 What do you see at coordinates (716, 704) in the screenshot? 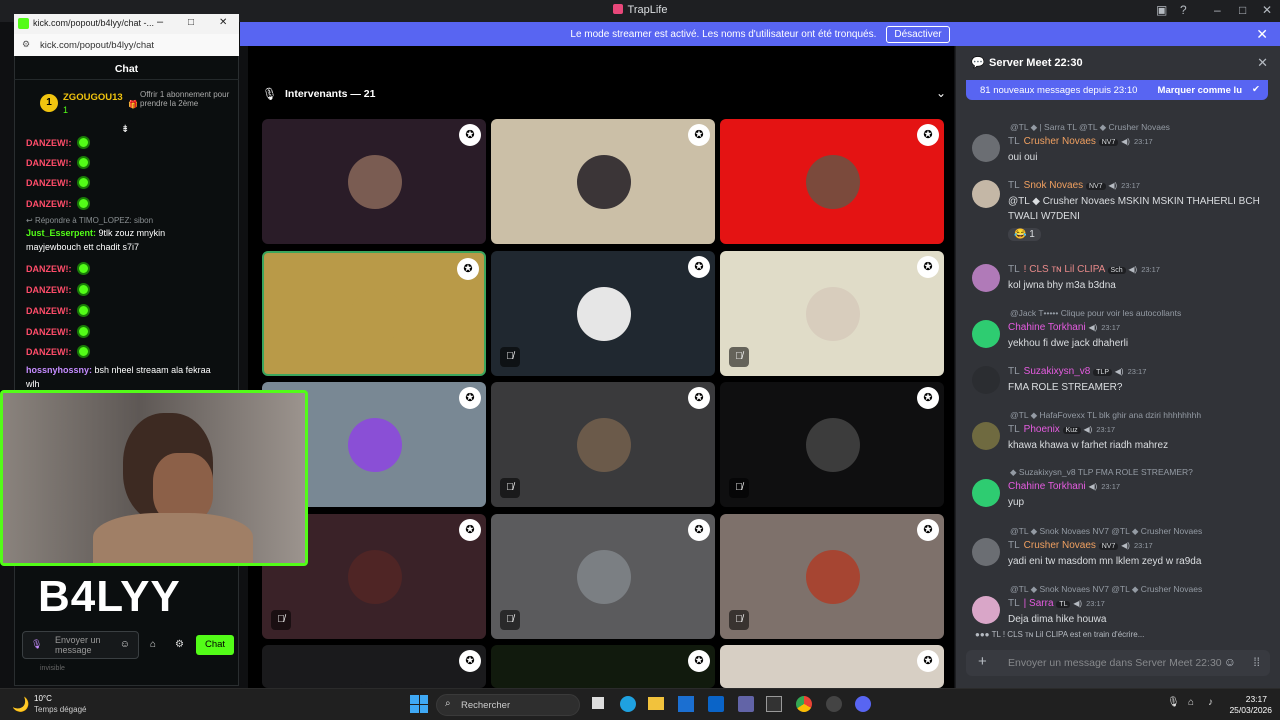
I see `outlook-icon` at bounding box center [716, 704].